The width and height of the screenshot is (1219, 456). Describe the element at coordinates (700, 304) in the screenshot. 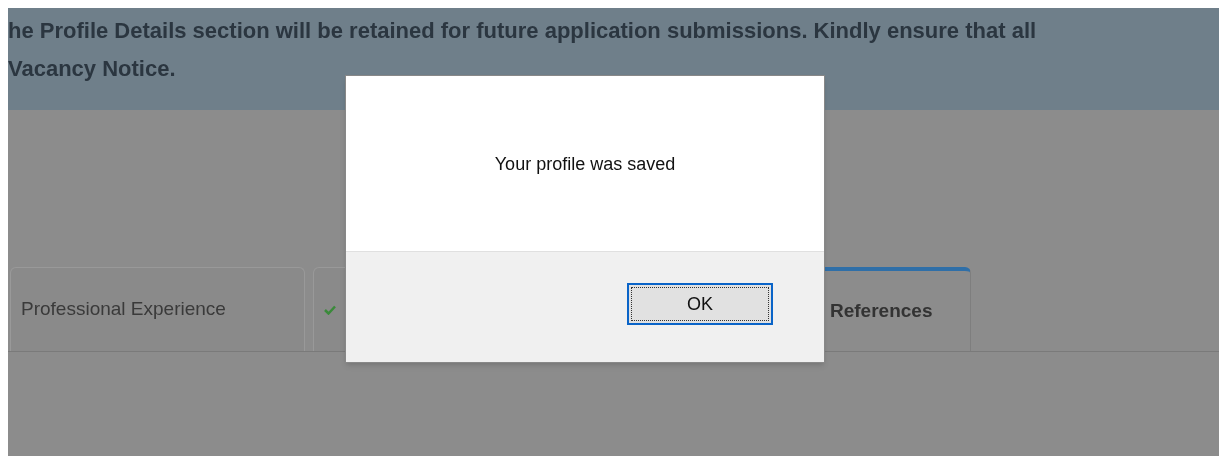

I see `ok-button: OK` at that location.